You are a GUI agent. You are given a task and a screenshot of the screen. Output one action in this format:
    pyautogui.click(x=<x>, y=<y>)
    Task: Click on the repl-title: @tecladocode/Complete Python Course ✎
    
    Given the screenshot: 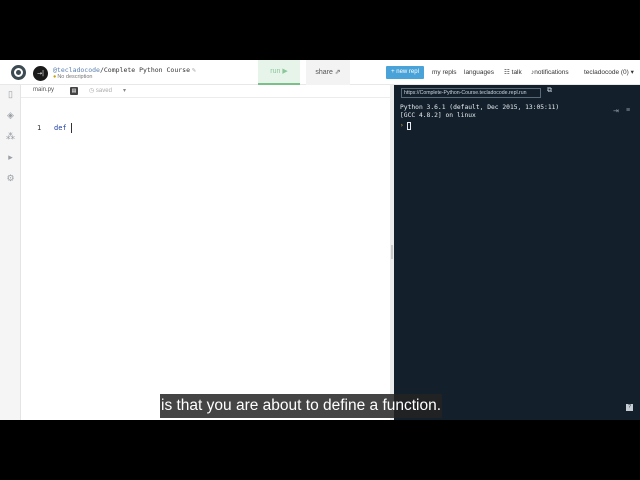 What is the action you would take?
    pyautogui.click(x=124, y=70)
    